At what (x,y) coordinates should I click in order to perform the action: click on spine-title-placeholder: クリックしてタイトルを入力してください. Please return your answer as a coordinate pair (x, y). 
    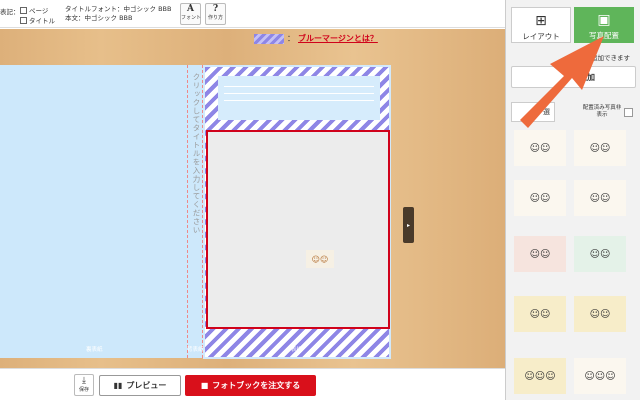
    Looking at the image, I should click on (195, 154).